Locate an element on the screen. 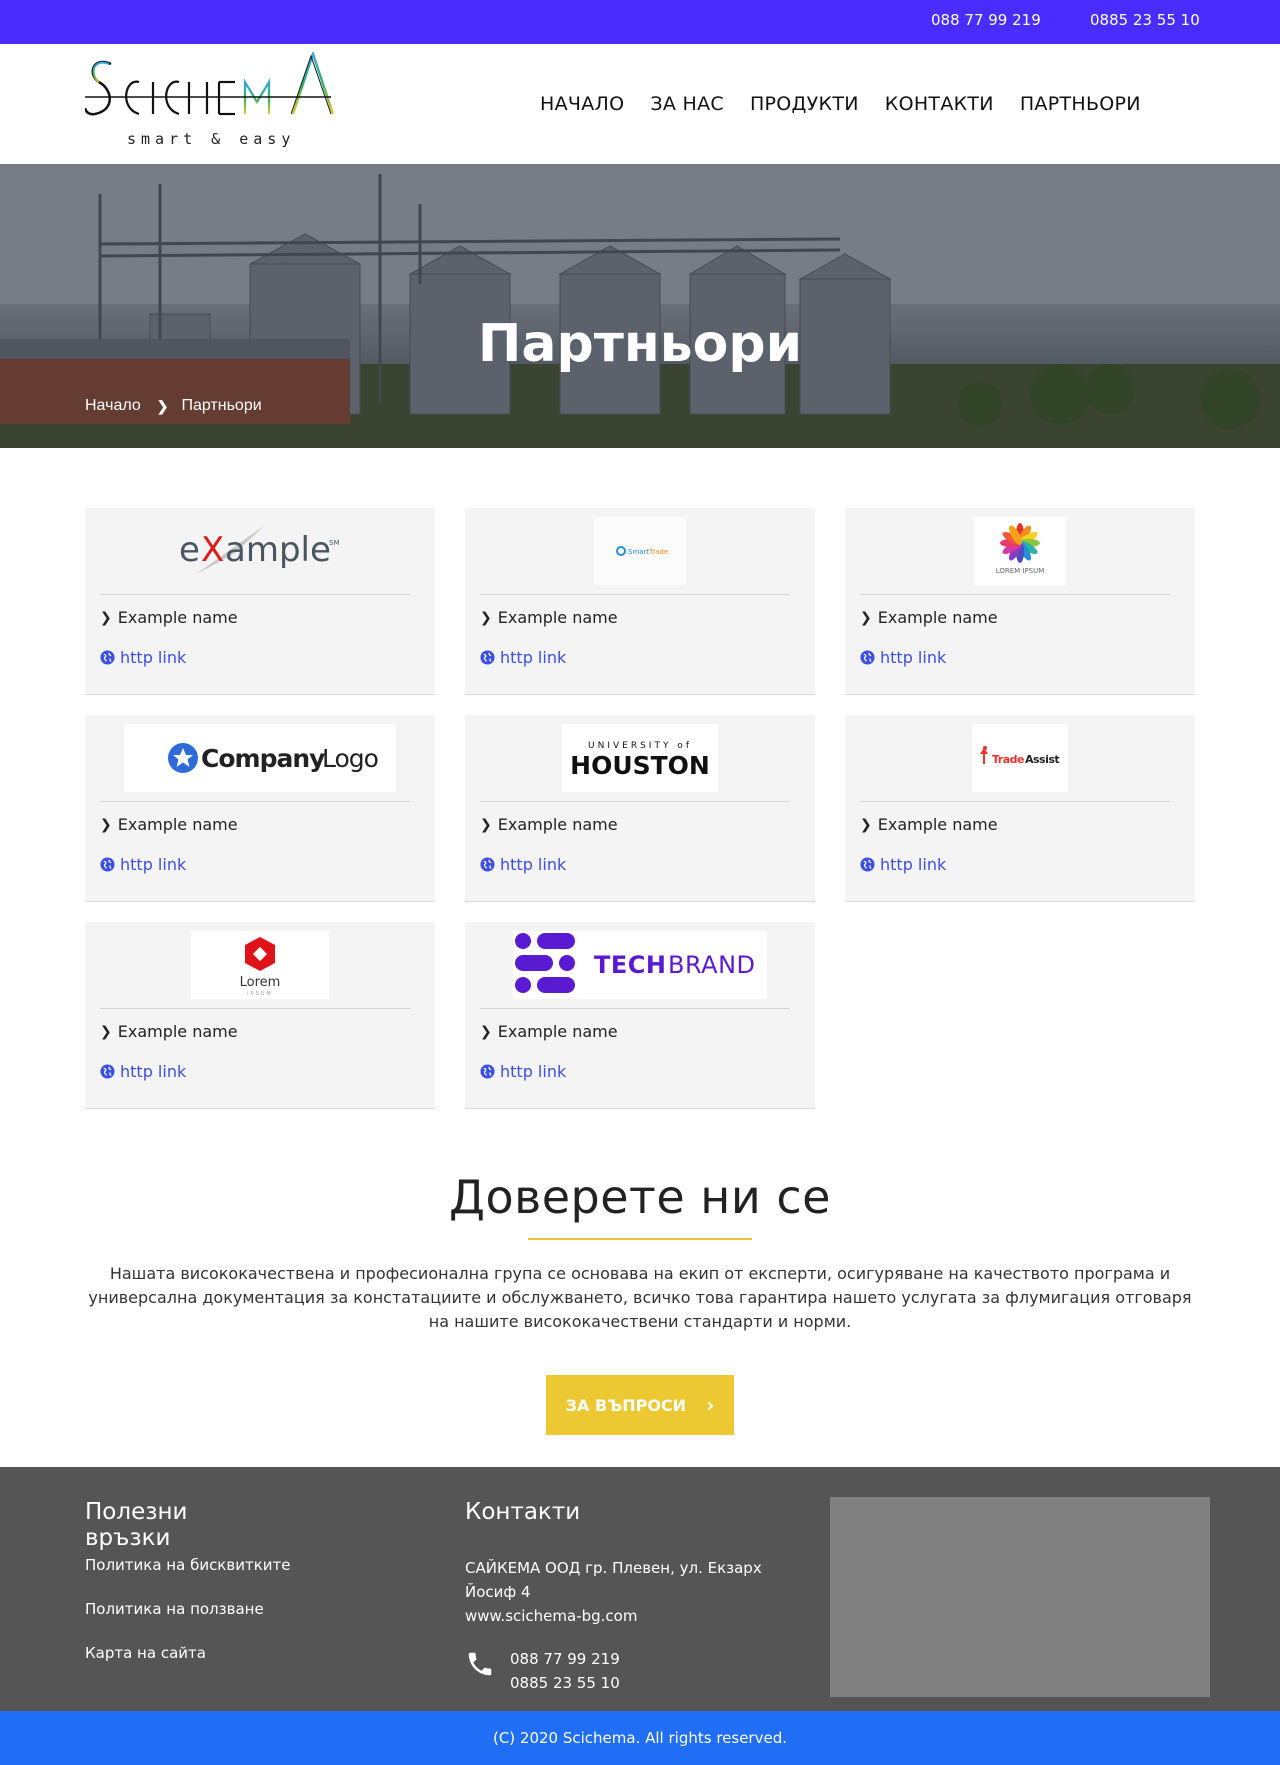 This screenshot has height=1765, width=1280. partner-card: e X ample SM ❯ Example name http link is located at coordinates (260, 601).